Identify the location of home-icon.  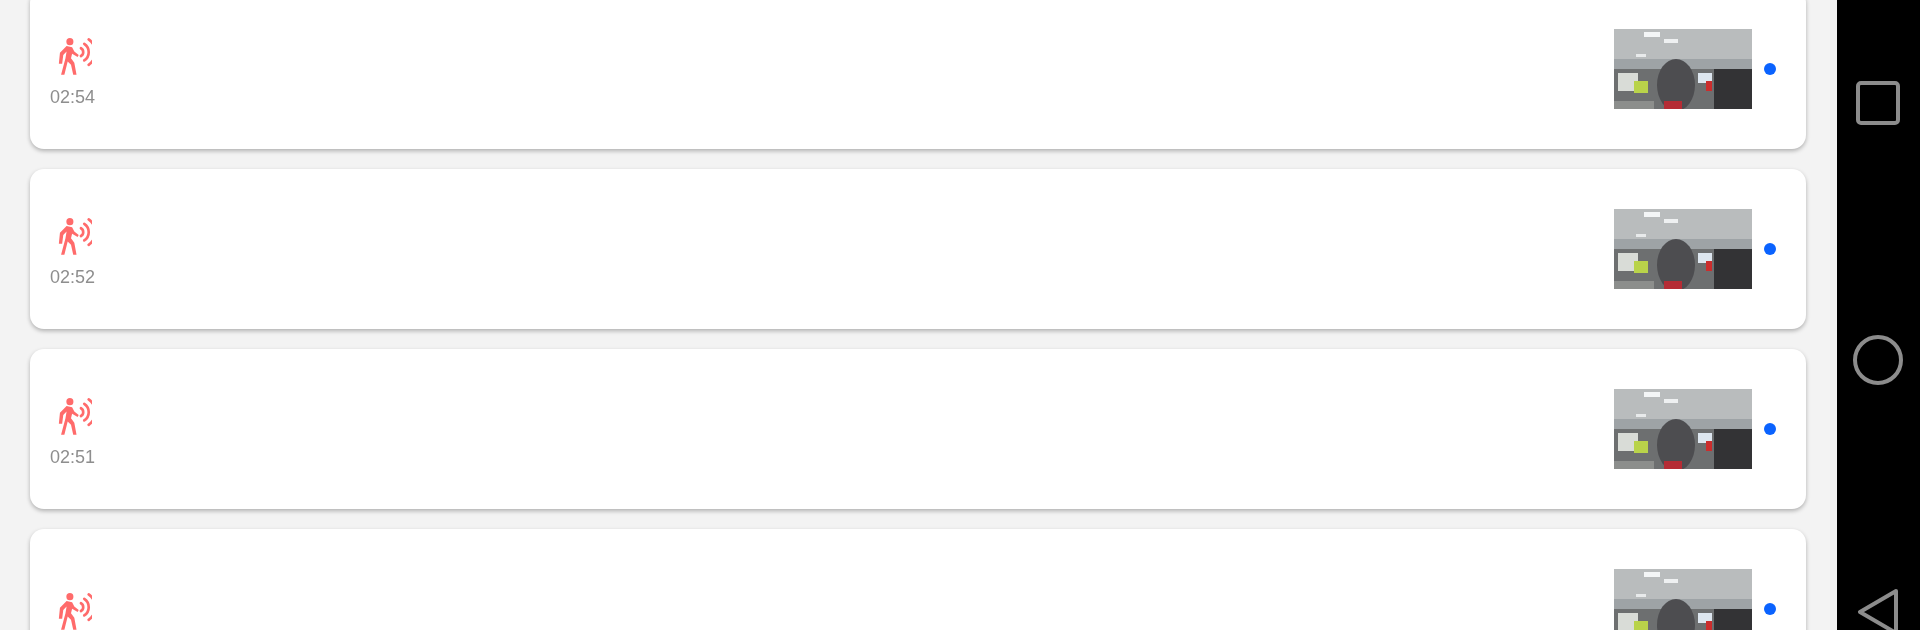
(1878, 360).